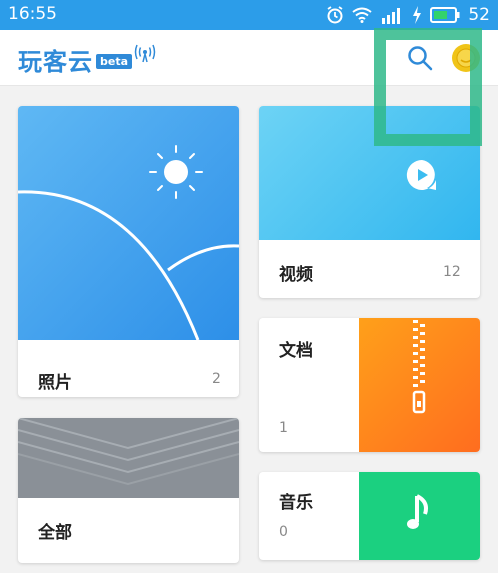 The image size is (498, 573). Describe the element at coordinates (32, 14) in the screenshot. I see `status-time: 16:55` at that location.